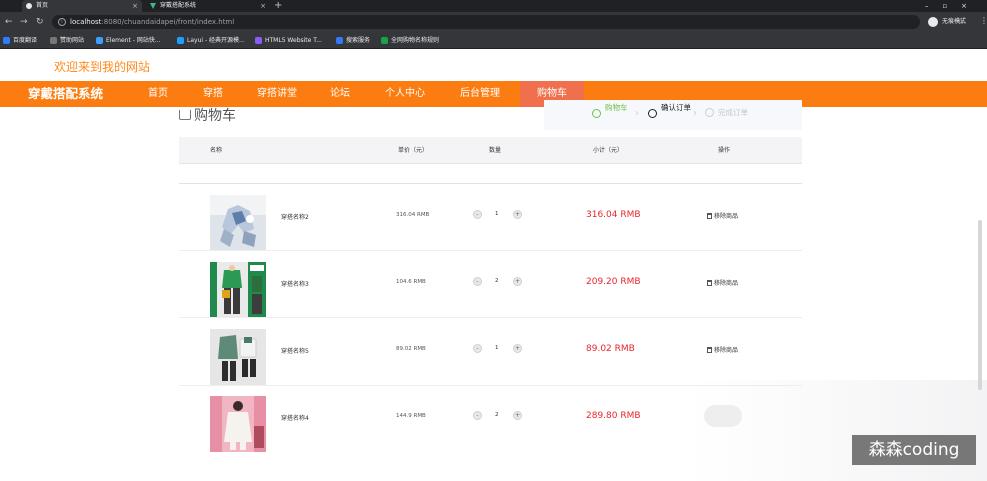 The image size is (987, 481). Describe the element at coordinates (490, 284) in the screenshot. I see `cart-row: 穿搭名称3 104.6 RMB - 2 + 209.20 RMB 移除商品` at that location.